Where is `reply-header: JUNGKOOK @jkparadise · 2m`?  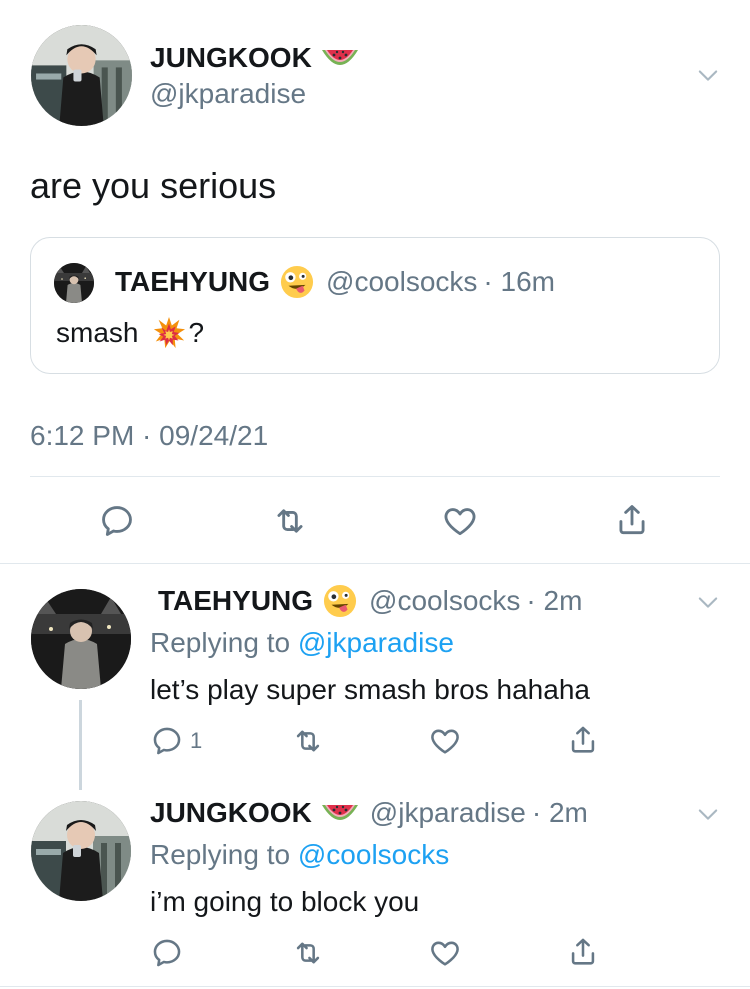
reply-header: JUNGKOOK @jkparadise · 2m is located at coordinates (369, 813).